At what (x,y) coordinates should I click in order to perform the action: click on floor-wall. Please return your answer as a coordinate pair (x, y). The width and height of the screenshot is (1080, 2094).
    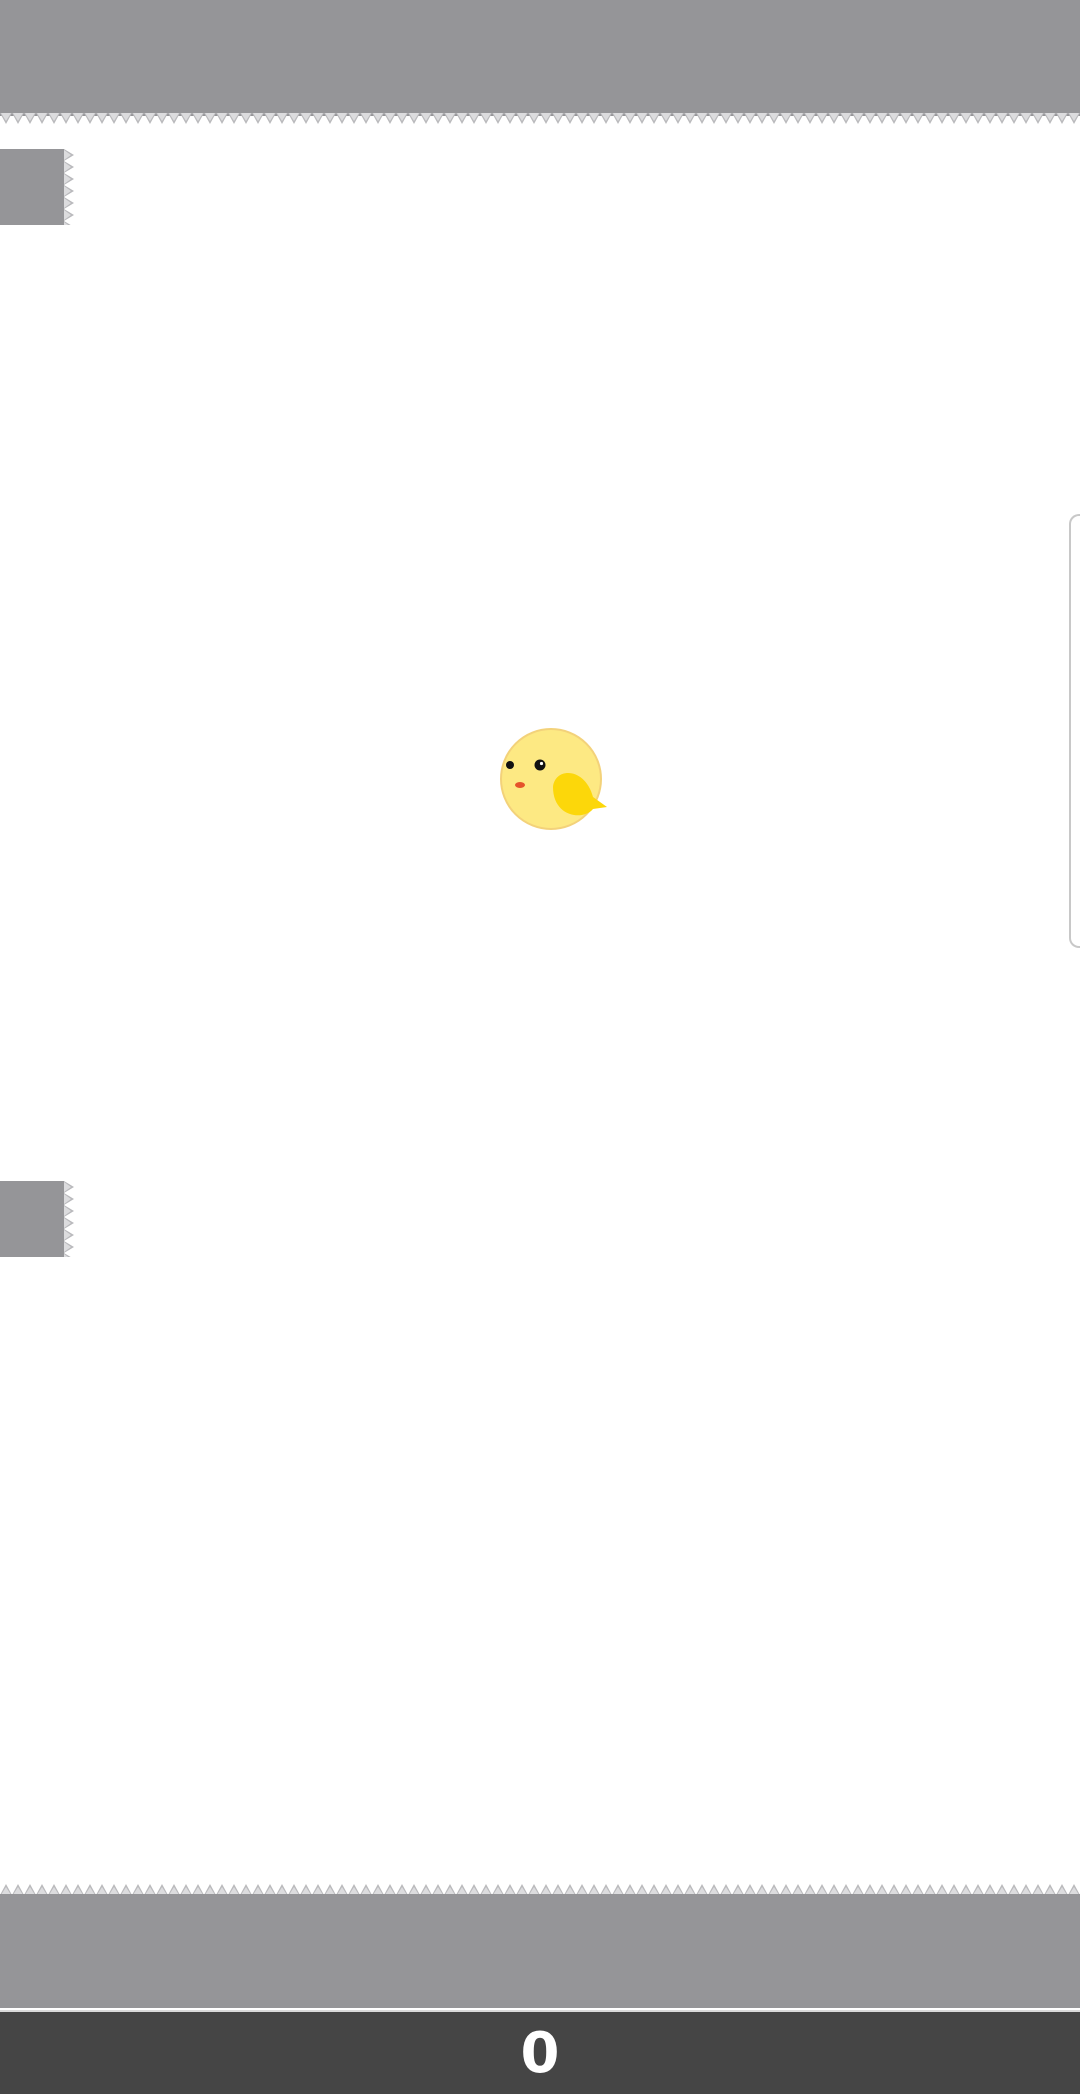
    Looking at the image, I should click on (540, 1951).